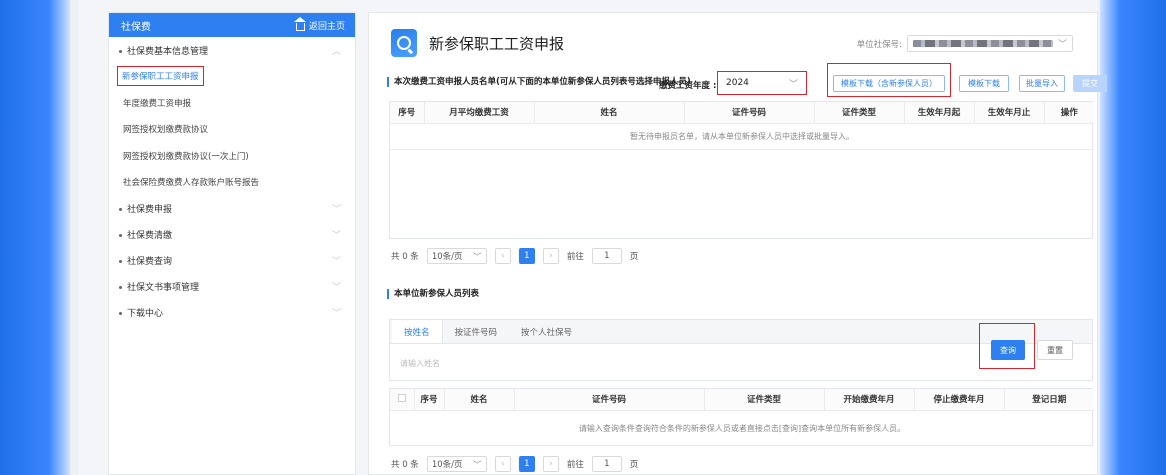 This screenshot has width=1166, height=475. What do you see at coordinates (889, 83) in the screenshot?
I see `template-download-new-button: 模板下载（含新参保人员）` at bounding box center [889, 83].